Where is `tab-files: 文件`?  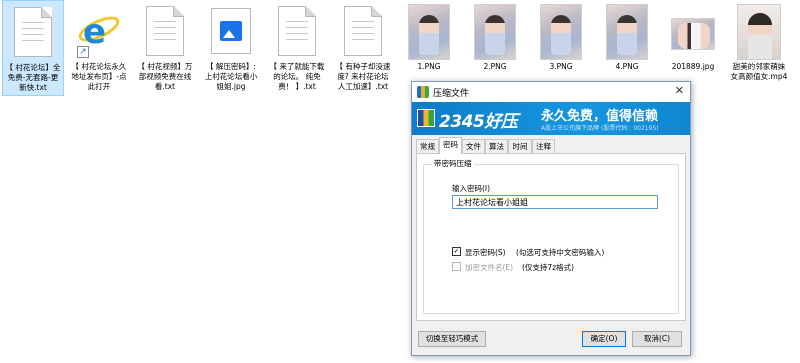 tab-files: 文件 is located at coordinates (473, 146).